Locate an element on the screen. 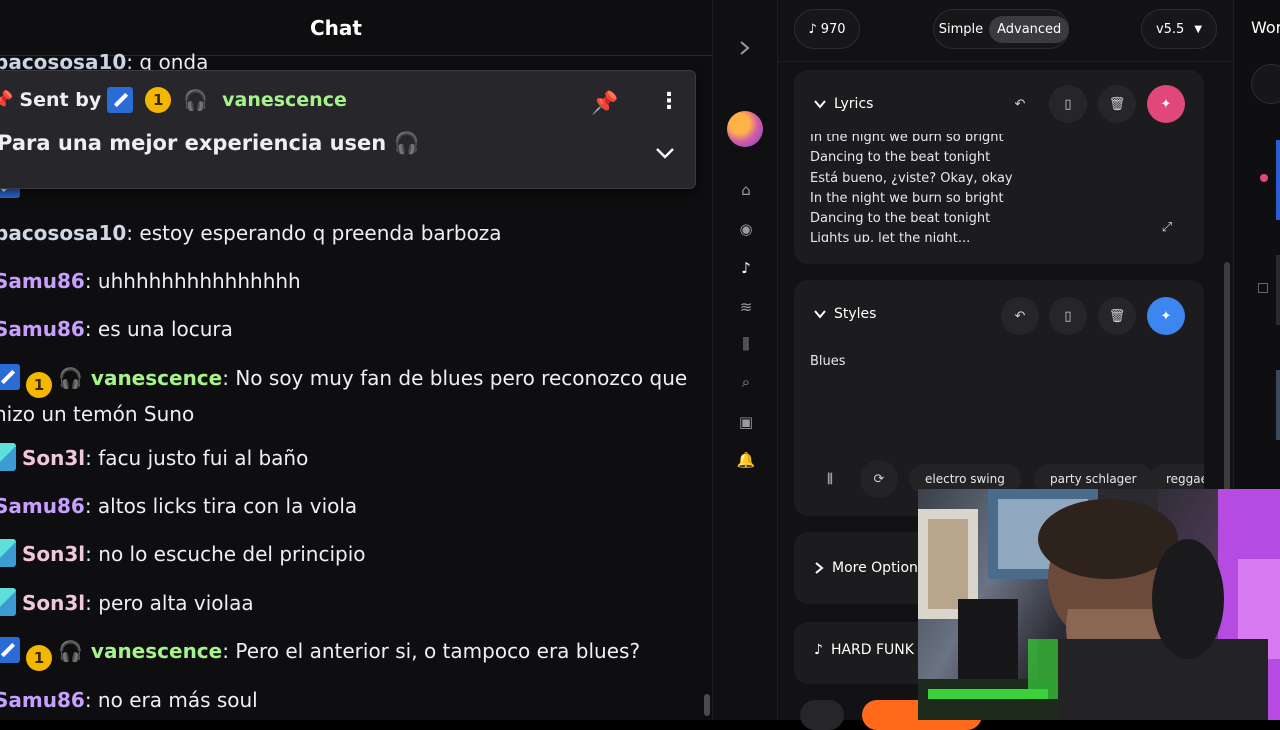 The image size is (1280, 730). chat-username: pacososa10 is located at coordinates (63, 233).